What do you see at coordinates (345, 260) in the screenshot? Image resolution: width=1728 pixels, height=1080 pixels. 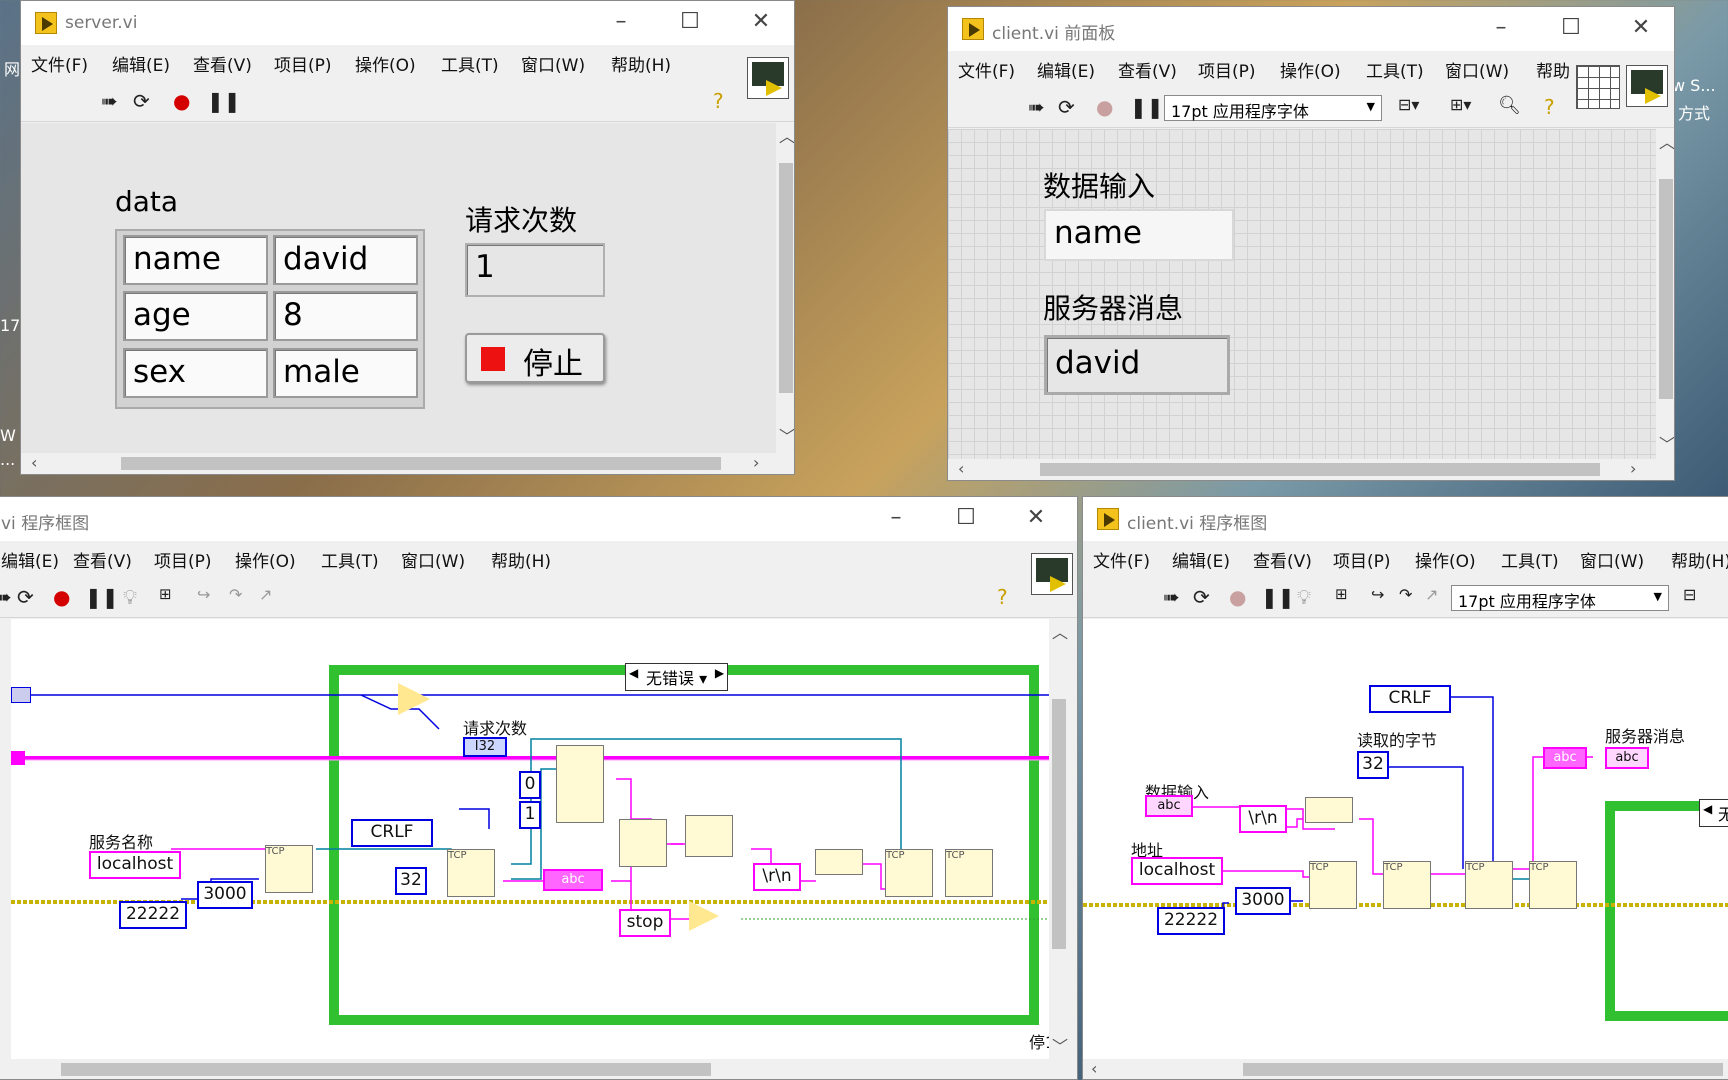 I see `table-cell: david` at bounding box center [345, 260].